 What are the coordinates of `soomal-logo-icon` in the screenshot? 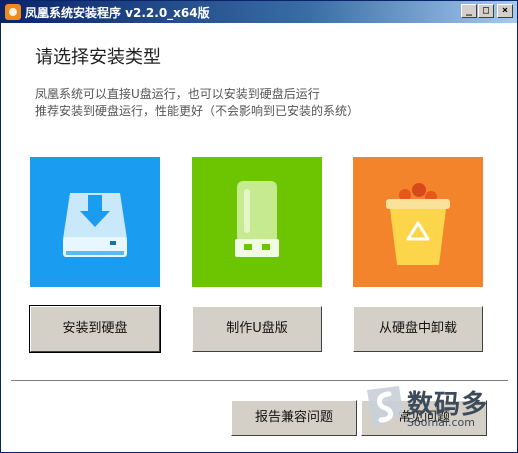 It's located at (385, 407).